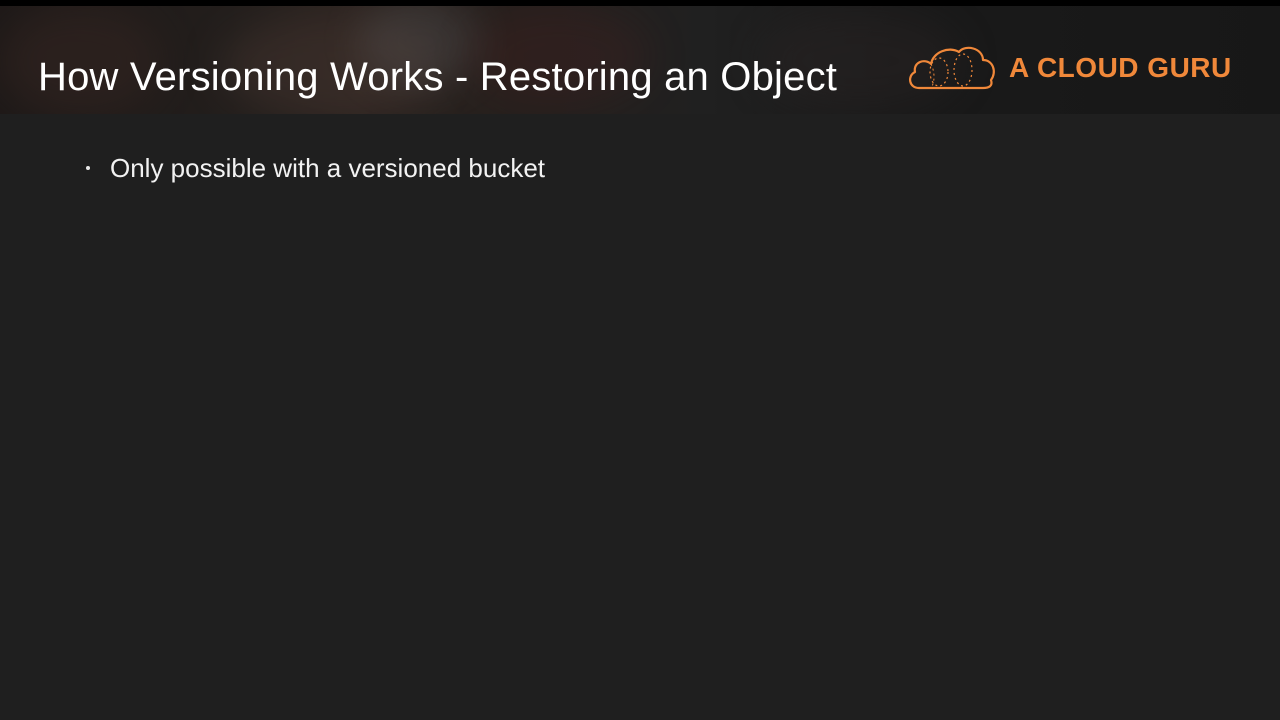 The height and width of the screenshot is (720, 1280). I want to click on brand-logo: A CLOUD GURU, so click(1075, 68).